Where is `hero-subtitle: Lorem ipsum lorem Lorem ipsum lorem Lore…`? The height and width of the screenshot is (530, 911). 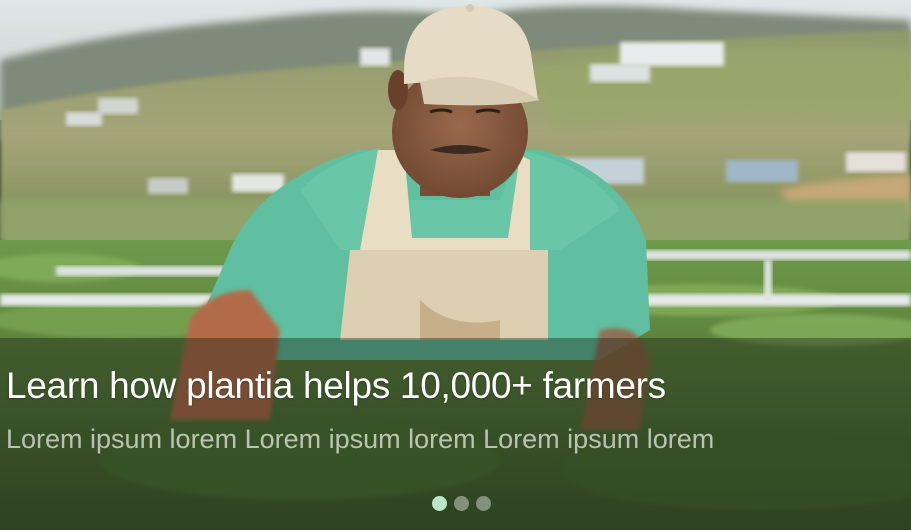 hero-subtitle: Lorem ipsum lorem Lorem ipsum lorem Lore… is located at coordinates (360, 439).